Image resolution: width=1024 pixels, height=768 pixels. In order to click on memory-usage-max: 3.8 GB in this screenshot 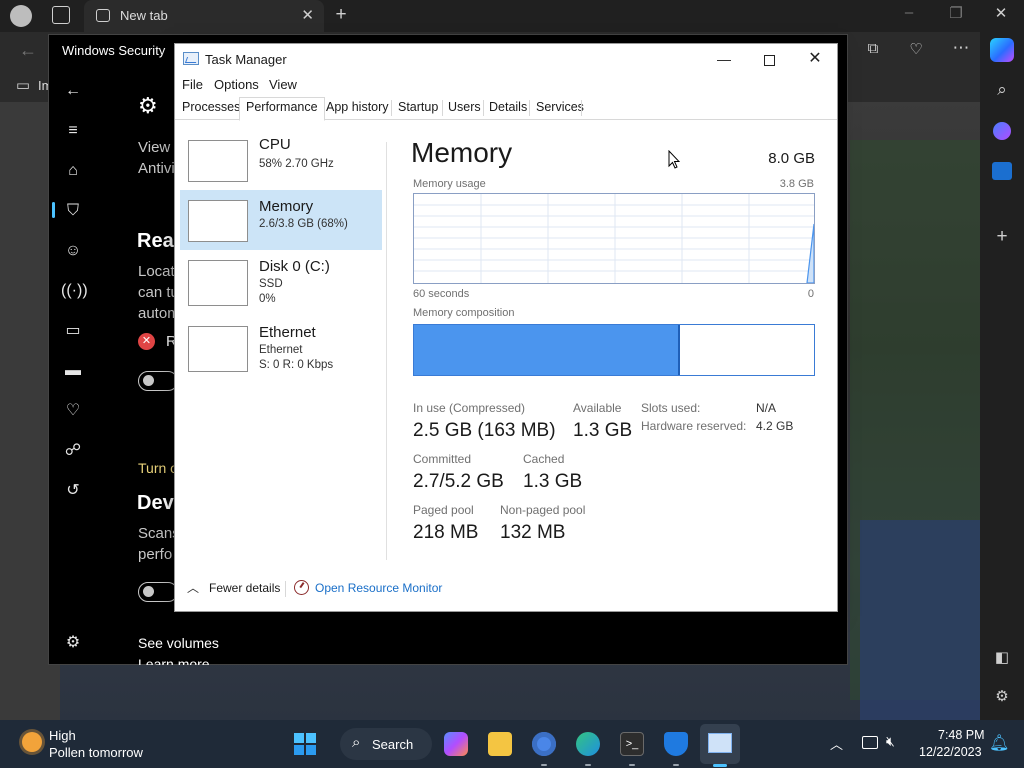, I will do `click(796, 184)`.